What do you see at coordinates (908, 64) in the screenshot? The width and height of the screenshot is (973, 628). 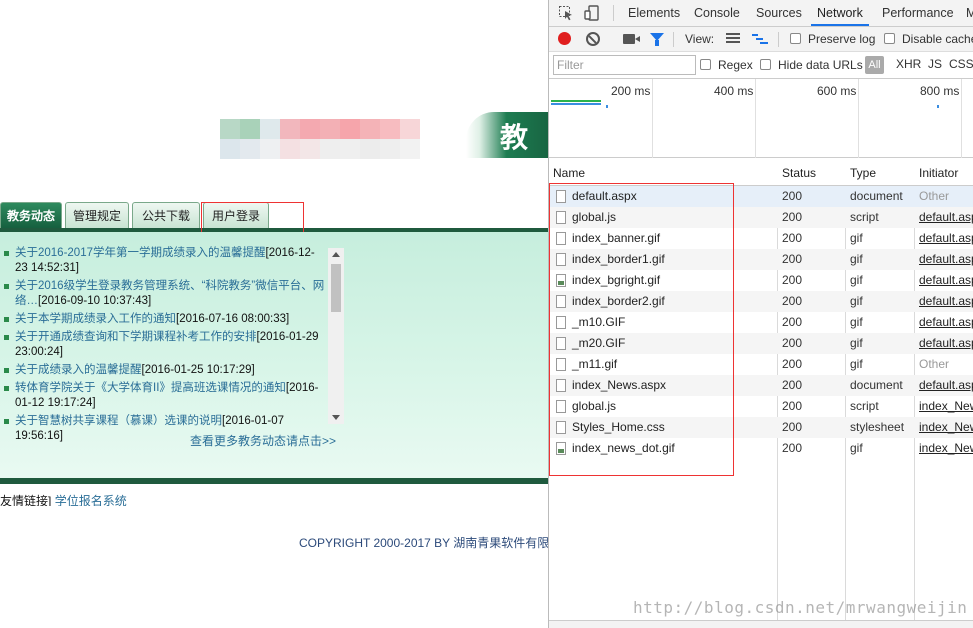 I see `type-filter-xhr: XHR` at bounding box center [908, 64].